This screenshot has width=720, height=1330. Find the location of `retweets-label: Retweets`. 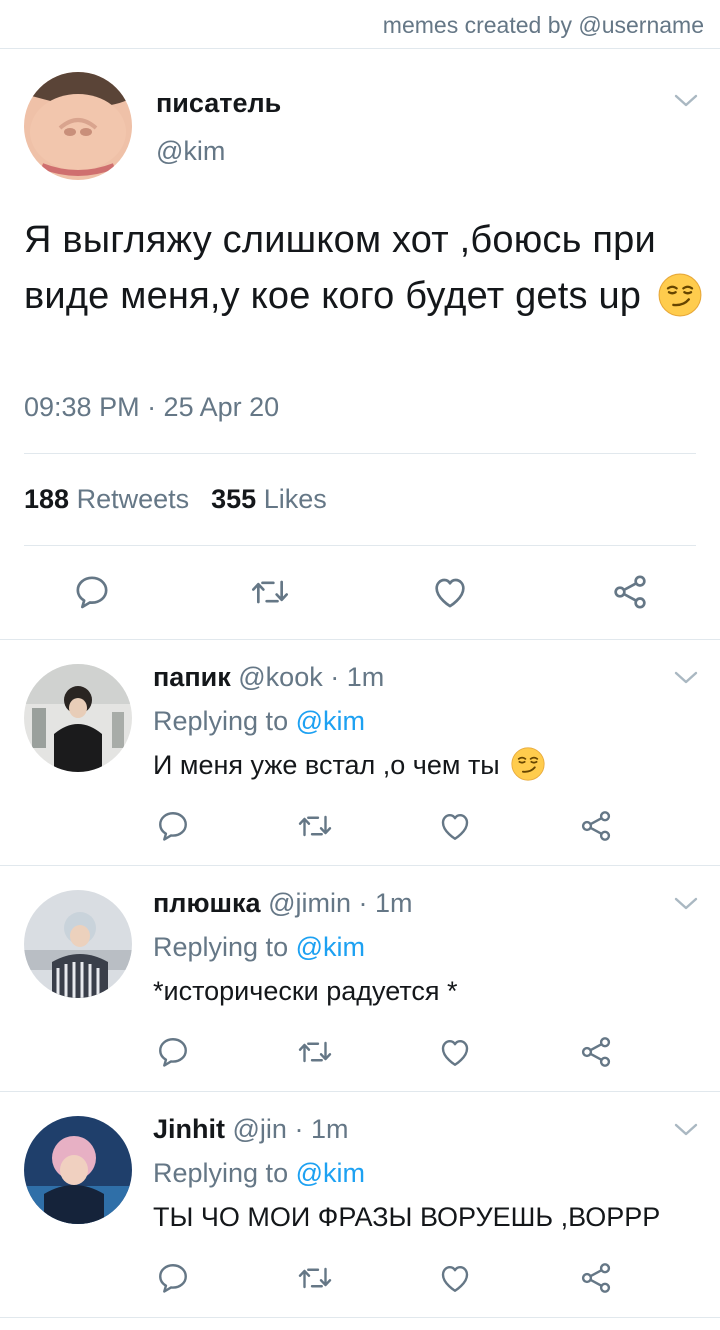

retweets-label: Retweets is located at coordinates (133, 499).